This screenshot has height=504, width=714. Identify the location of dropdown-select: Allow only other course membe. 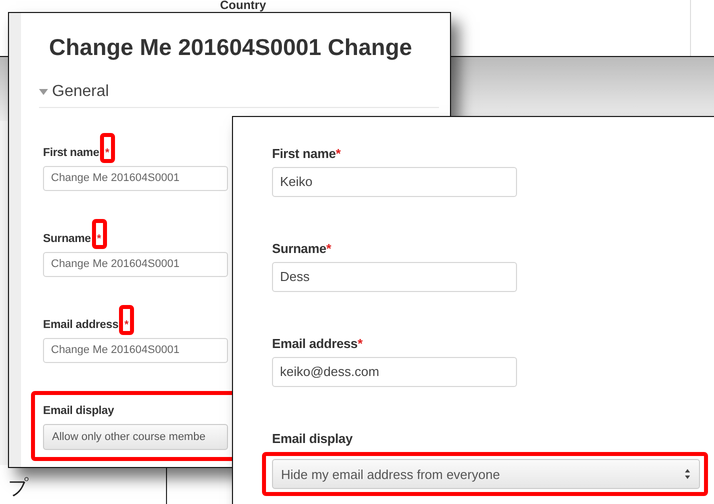
(135, 437).